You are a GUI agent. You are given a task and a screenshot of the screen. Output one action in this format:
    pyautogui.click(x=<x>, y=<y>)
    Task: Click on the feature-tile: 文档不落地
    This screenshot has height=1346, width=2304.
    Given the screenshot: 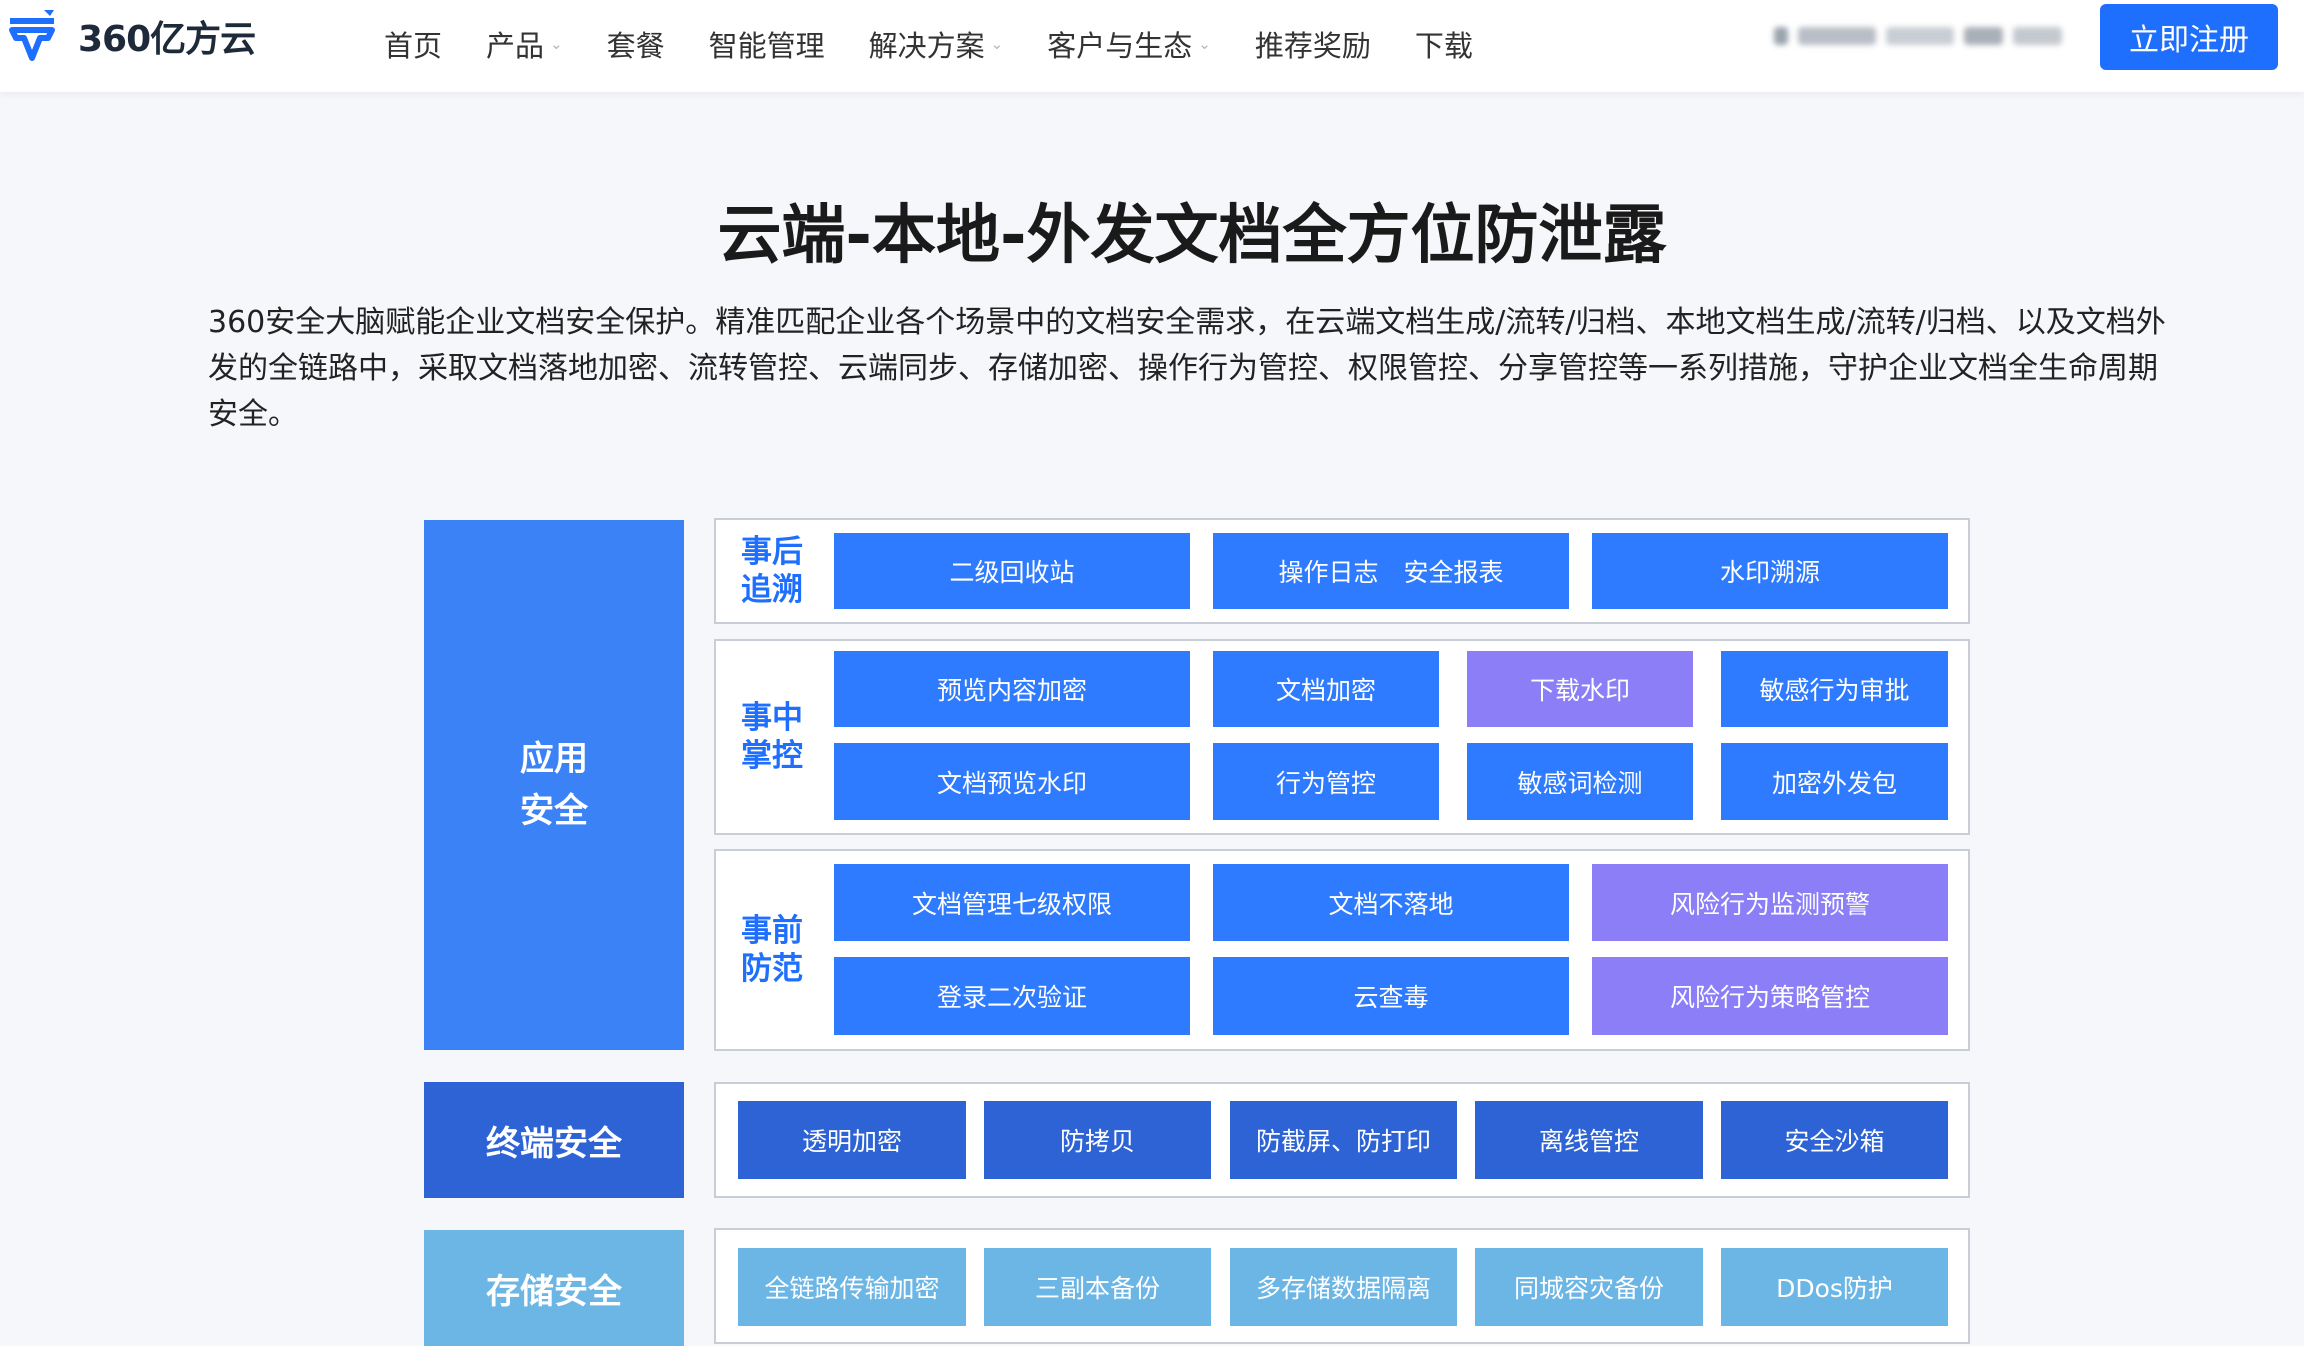 What is the action you would take?
    pyautogui.click(x=1391, y=902)
    